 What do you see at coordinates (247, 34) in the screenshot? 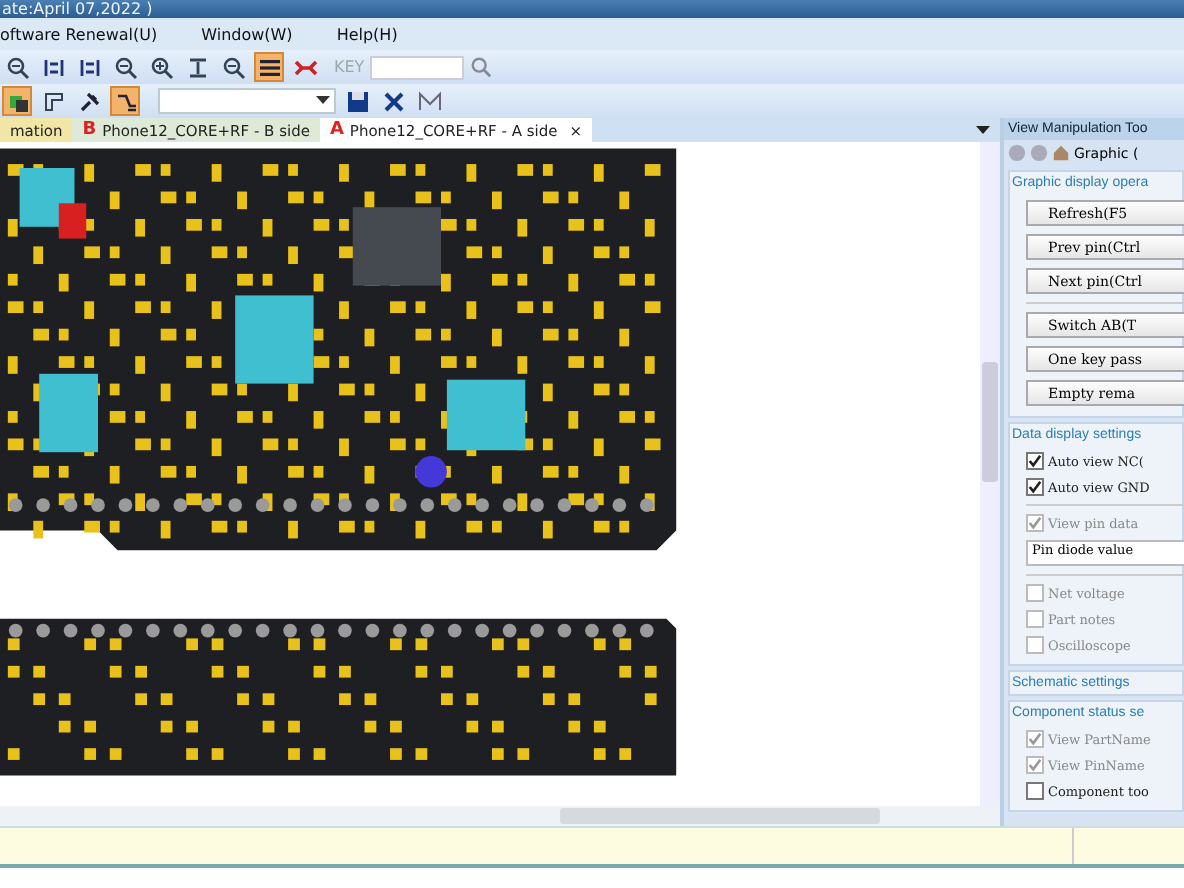
I see `menu-item: Window(W)` at bounding box center [247, 34].